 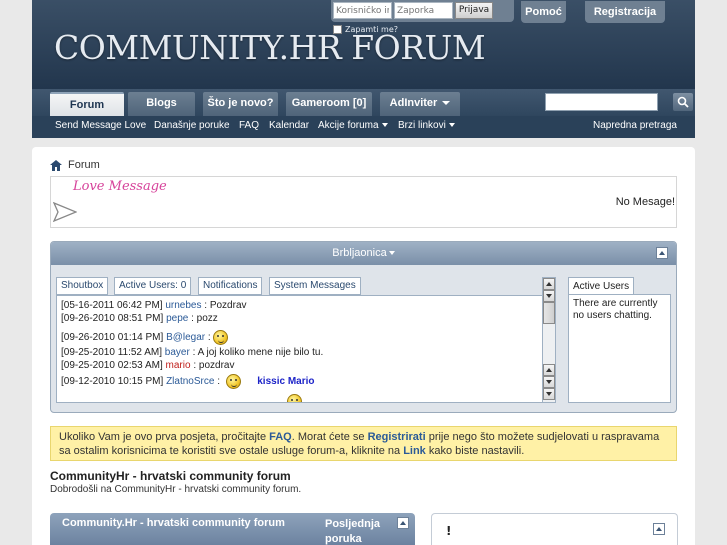 I want to click on remember-me-checkbox, so click(x=337, y=29).